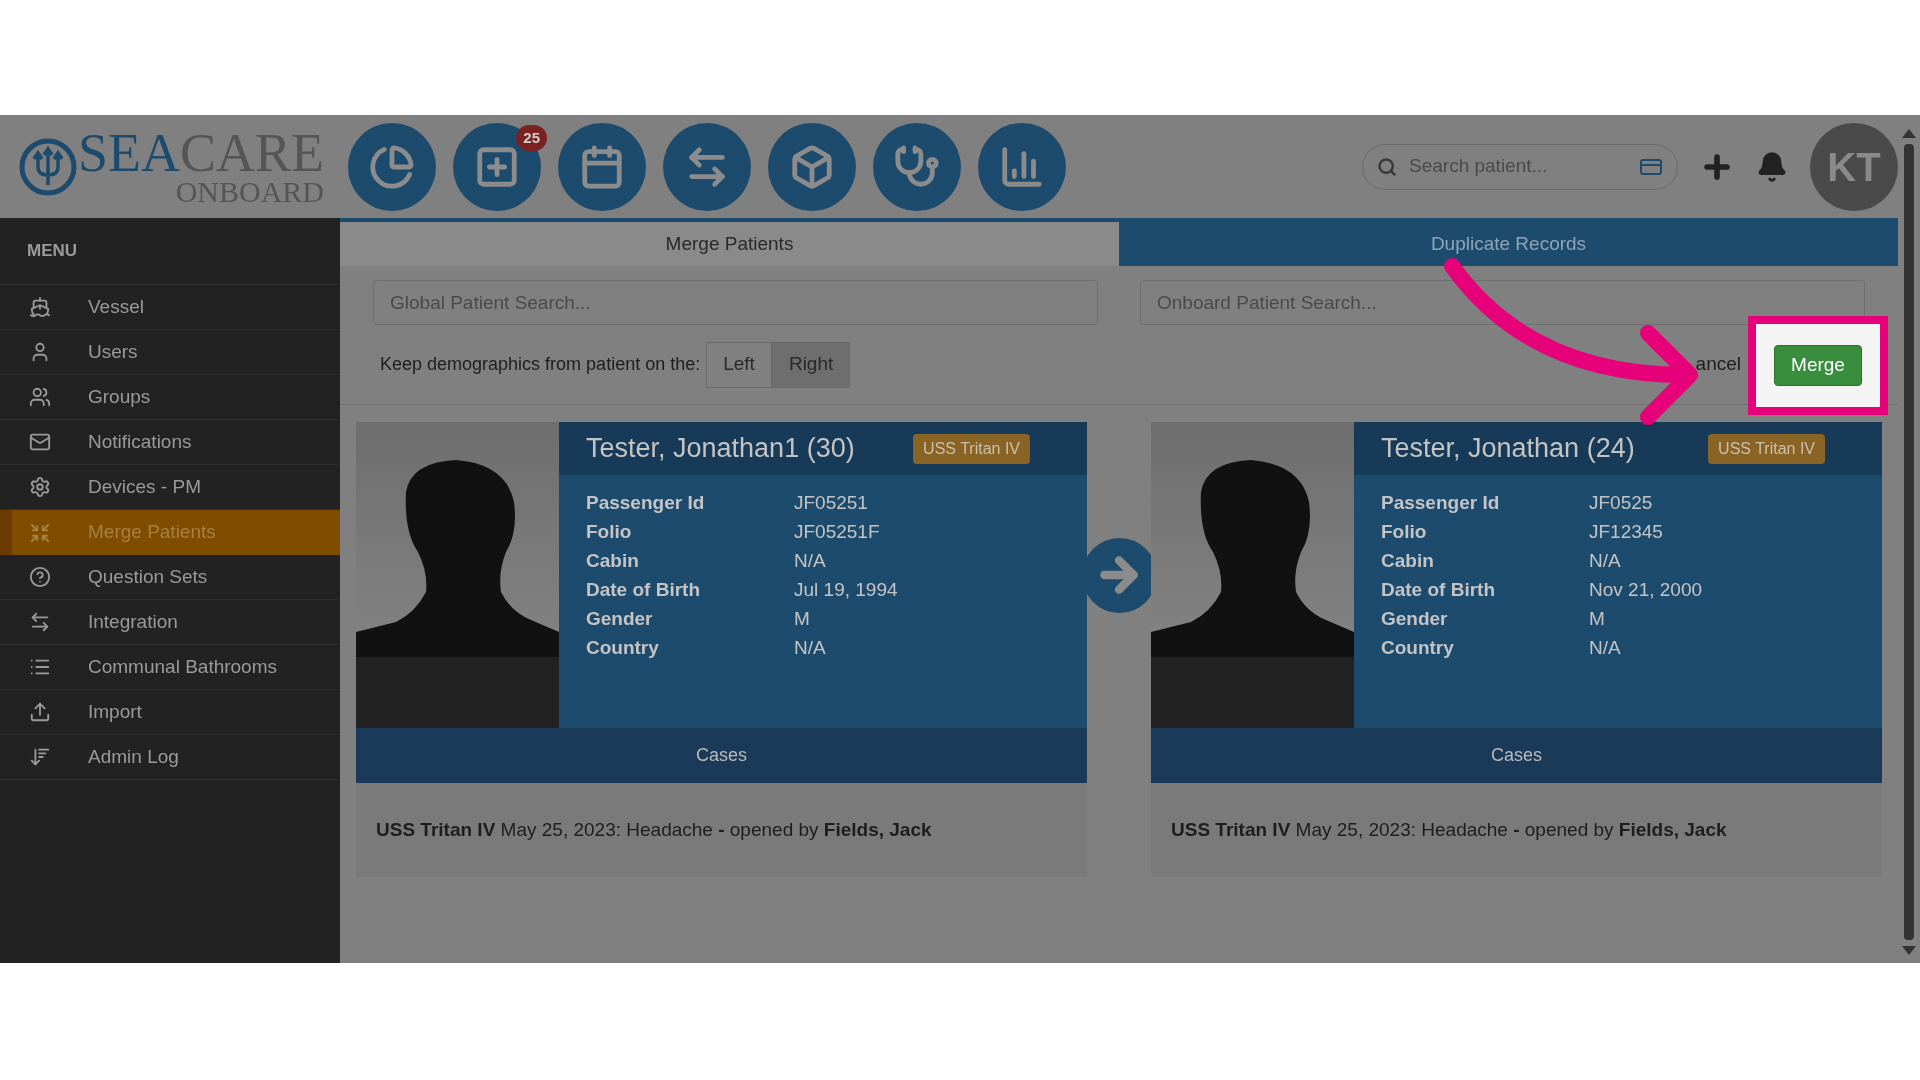 The width and height of the screenshot is (1920, 1080). I want to click on search-icon, so click(1387, 166).